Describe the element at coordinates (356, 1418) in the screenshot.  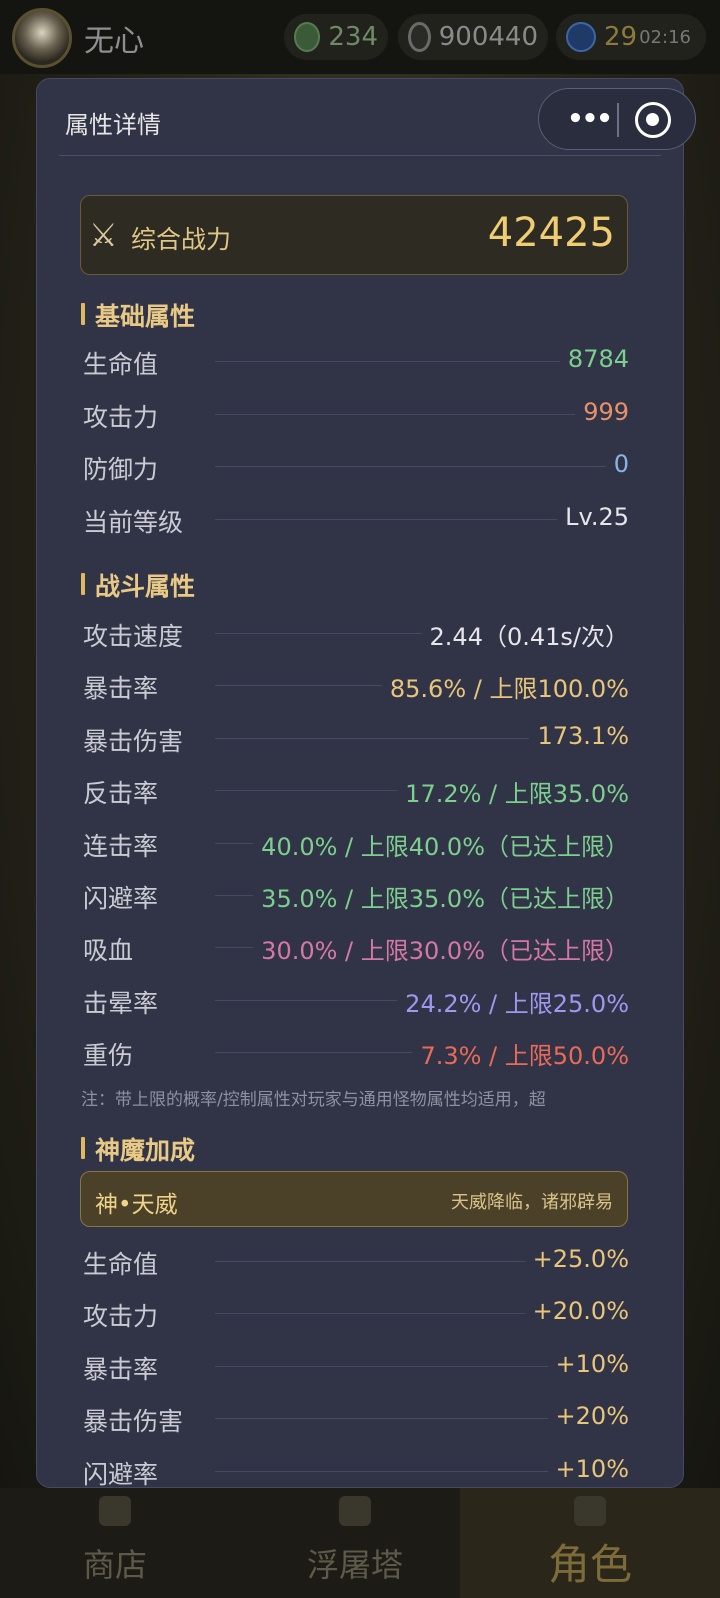
I see `attribute-row: 暴击伤害 +20%` at that location.